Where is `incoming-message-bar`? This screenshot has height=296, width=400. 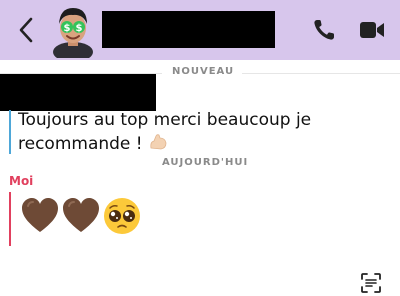
incoming-message-bar is located at coordinates (10, 132).